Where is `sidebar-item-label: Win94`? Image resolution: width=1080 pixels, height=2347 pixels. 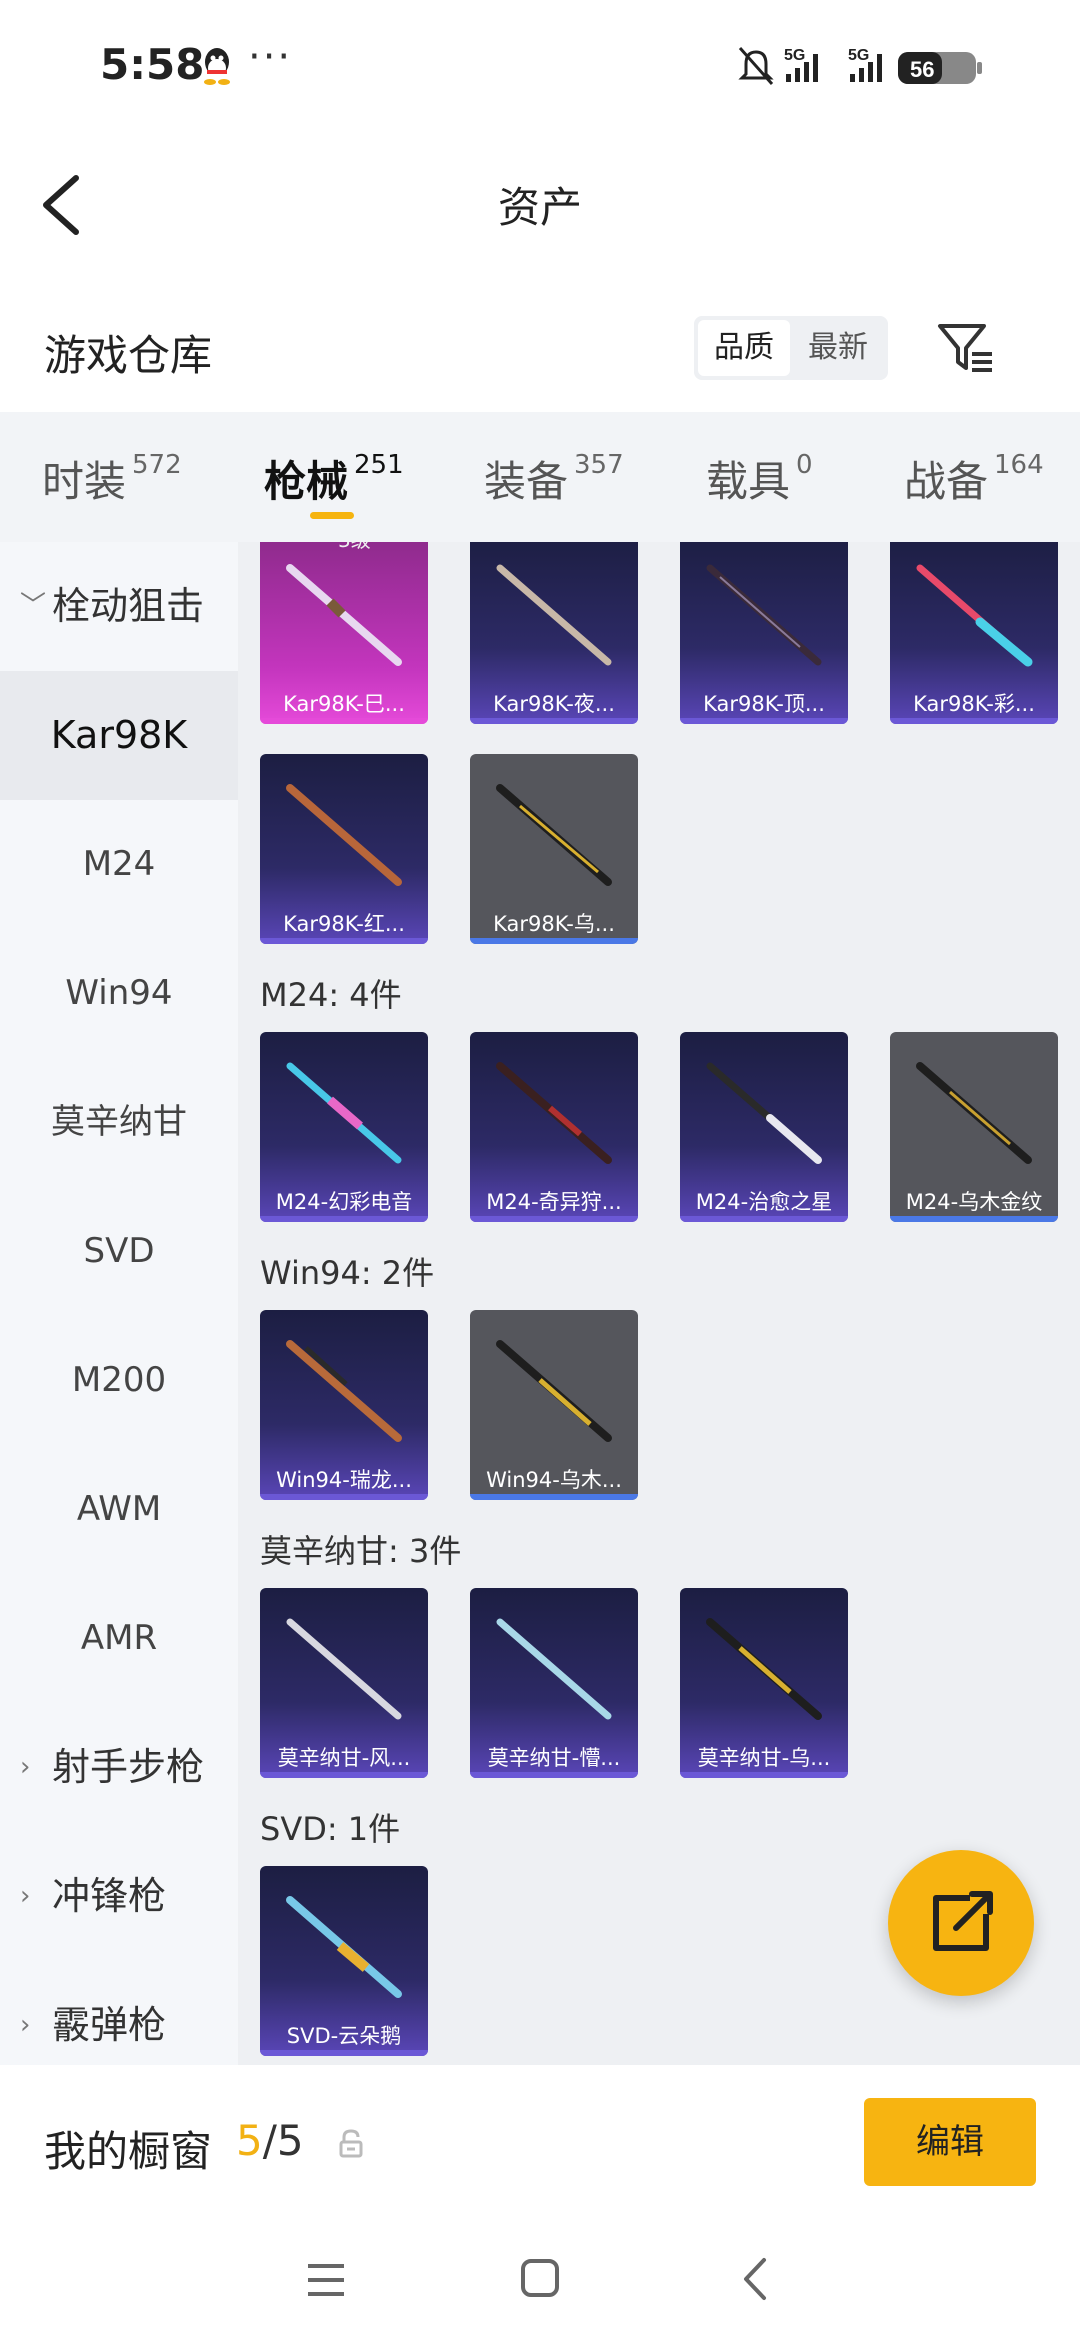
sidebar-item-label: Win94 is located at coordinates (119, 993).